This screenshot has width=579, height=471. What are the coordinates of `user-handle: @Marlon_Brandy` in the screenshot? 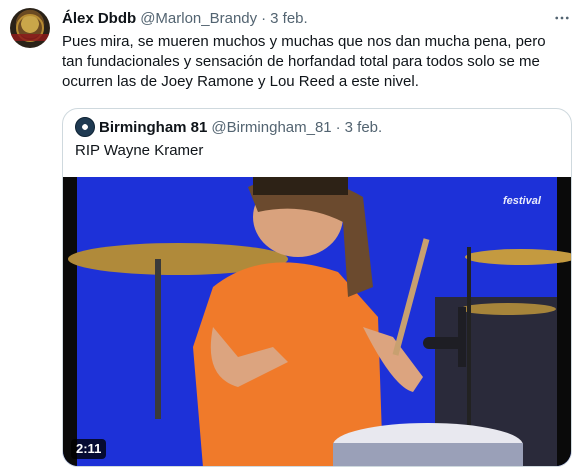 It's located at (198, 18).